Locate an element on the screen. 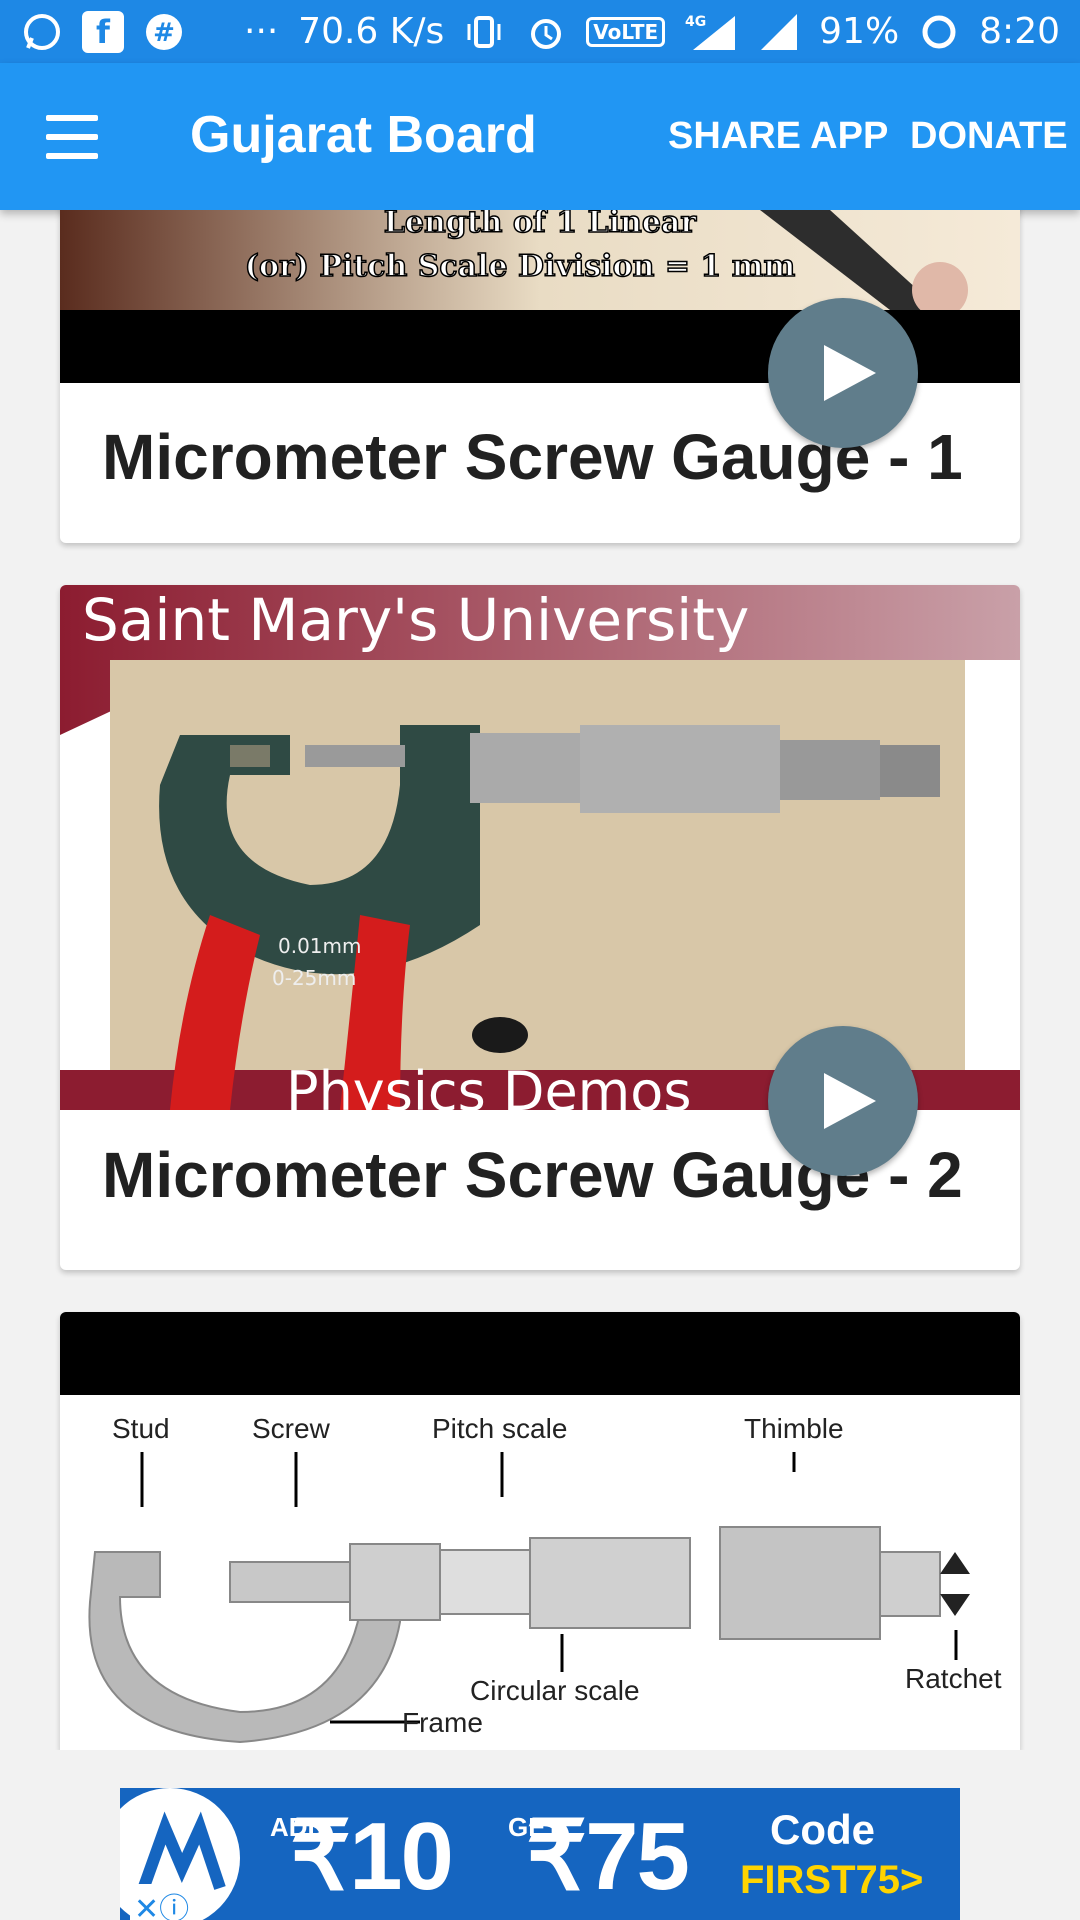 The width and height of the screenshot is (1080, 1920). ad-get-amount: ₹75 is located at coordinates (608, 1856).